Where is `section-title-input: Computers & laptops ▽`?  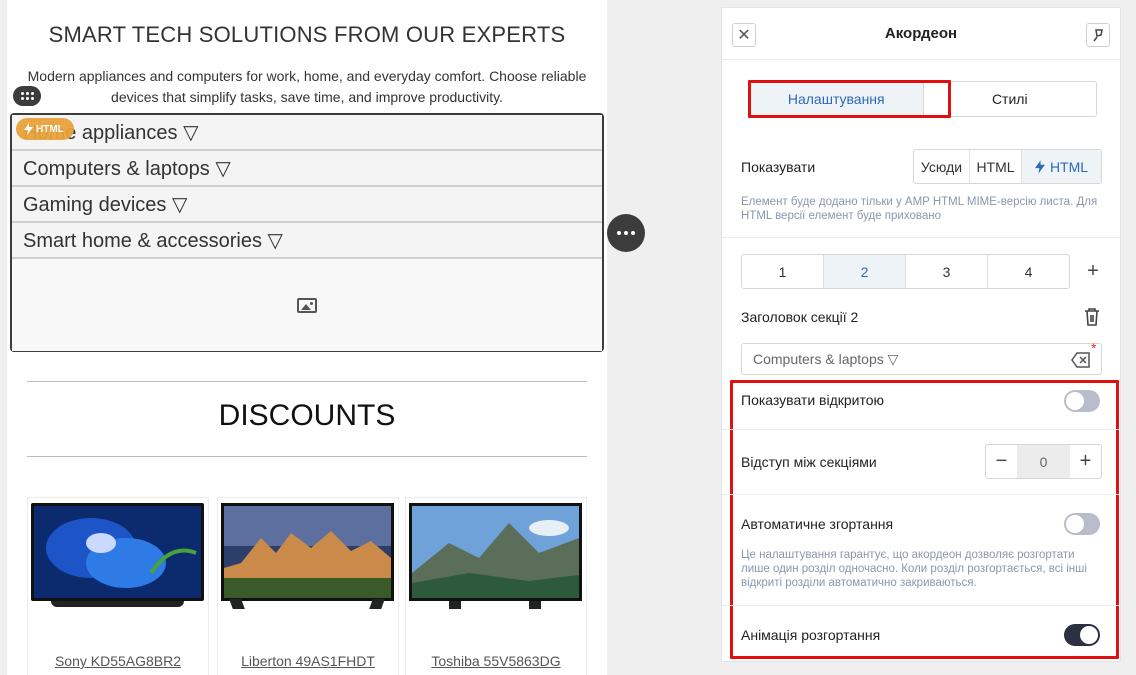
section-title-input: Computers & laptops ▽ is located at coordinates (921, 359).